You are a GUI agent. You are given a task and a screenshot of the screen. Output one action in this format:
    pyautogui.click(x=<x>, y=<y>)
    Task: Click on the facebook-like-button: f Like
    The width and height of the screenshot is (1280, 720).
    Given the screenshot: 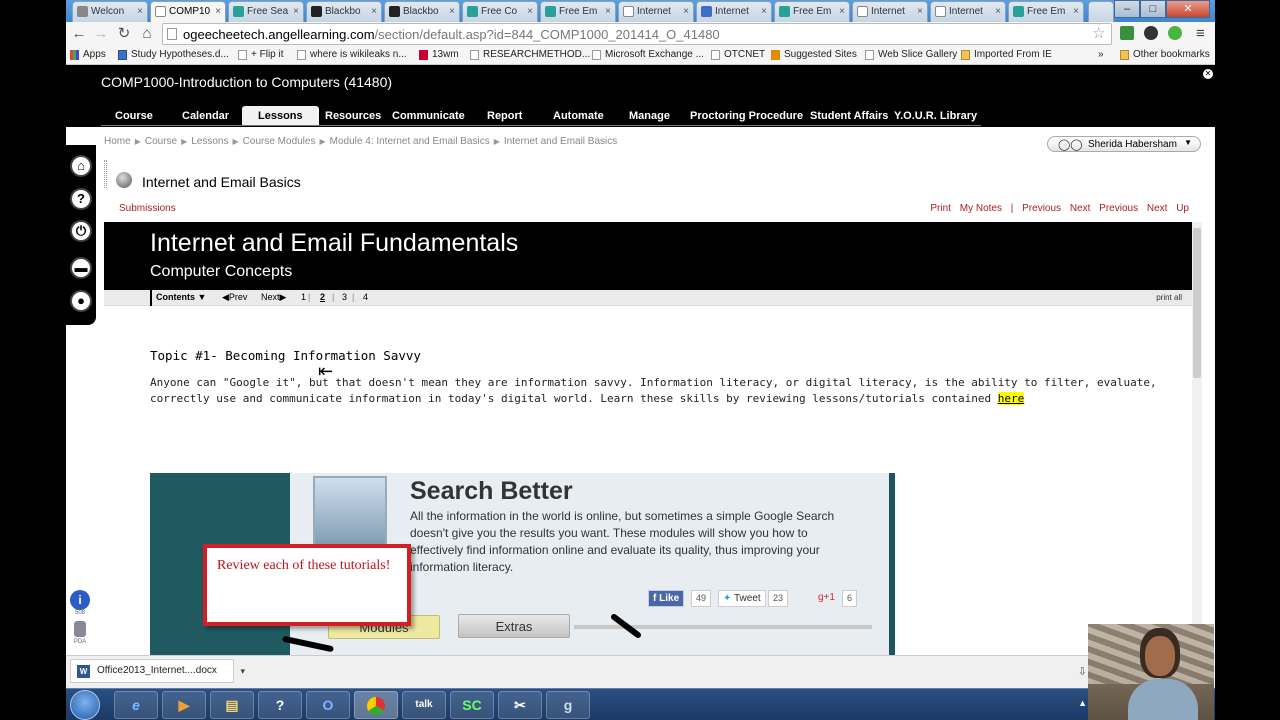 What is the action you would take?
    pyautogui.click(x=666, y=598)
    